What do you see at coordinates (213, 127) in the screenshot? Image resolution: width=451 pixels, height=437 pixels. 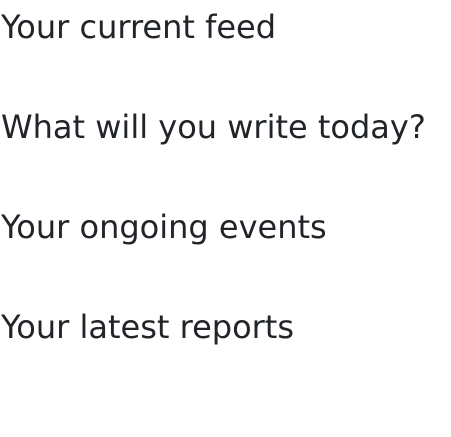 I see `write-today-heading: What will you write today?` at bounding box center [213, 127].